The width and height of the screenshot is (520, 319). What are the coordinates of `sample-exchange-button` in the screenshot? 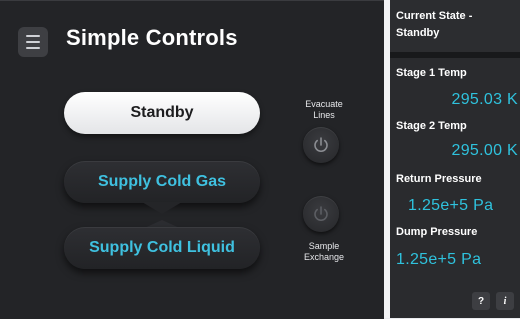 It's located at (321, 214).